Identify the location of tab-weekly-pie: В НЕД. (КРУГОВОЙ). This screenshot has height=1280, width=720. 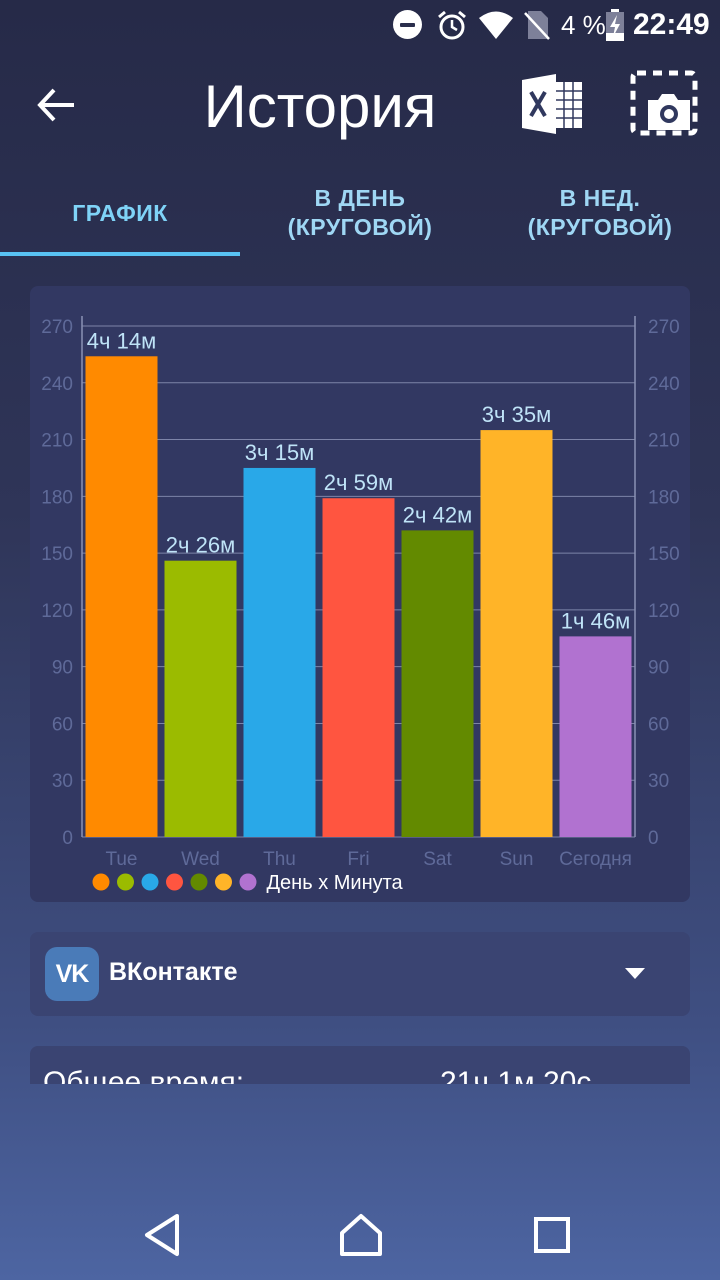
(600, 213).